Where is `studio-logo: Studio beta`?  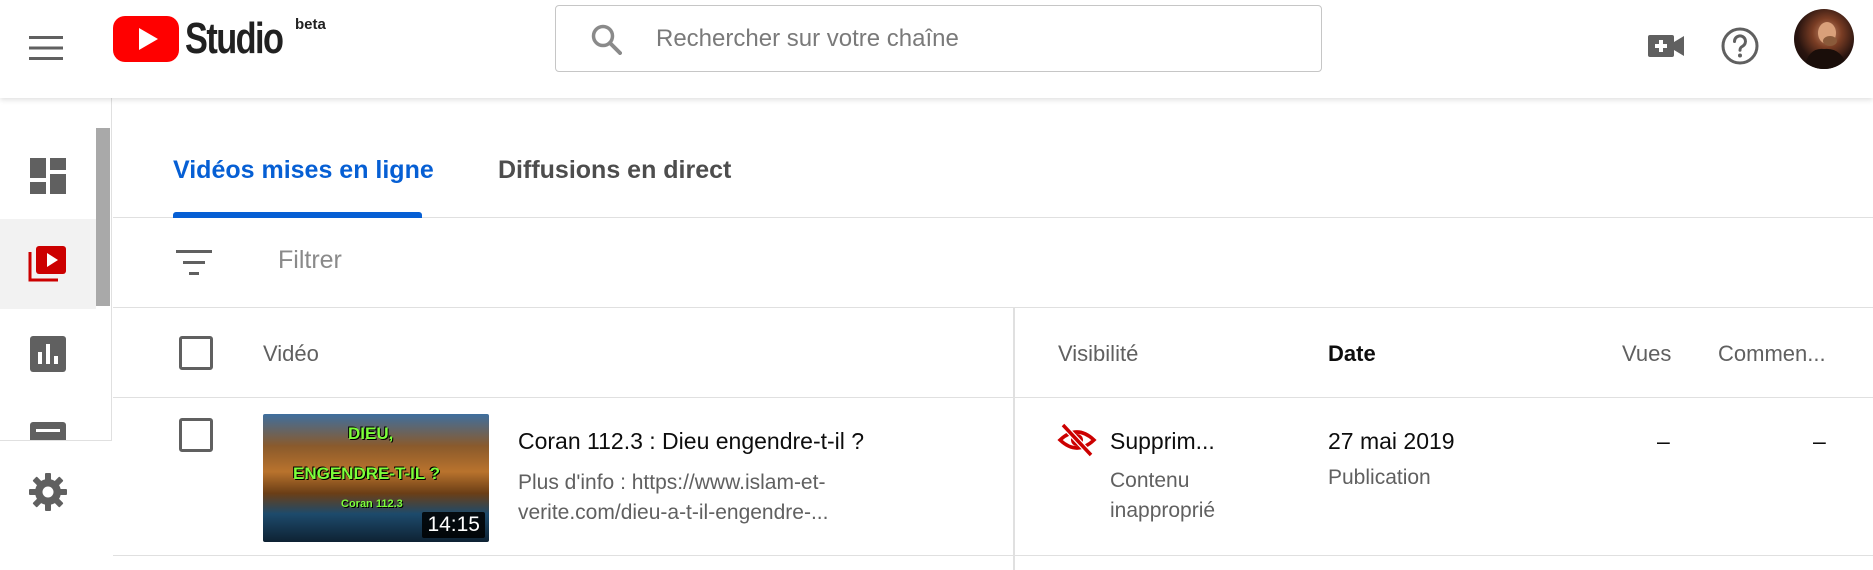 studio-logo: Studio beta is located at coordinates (219, 39).